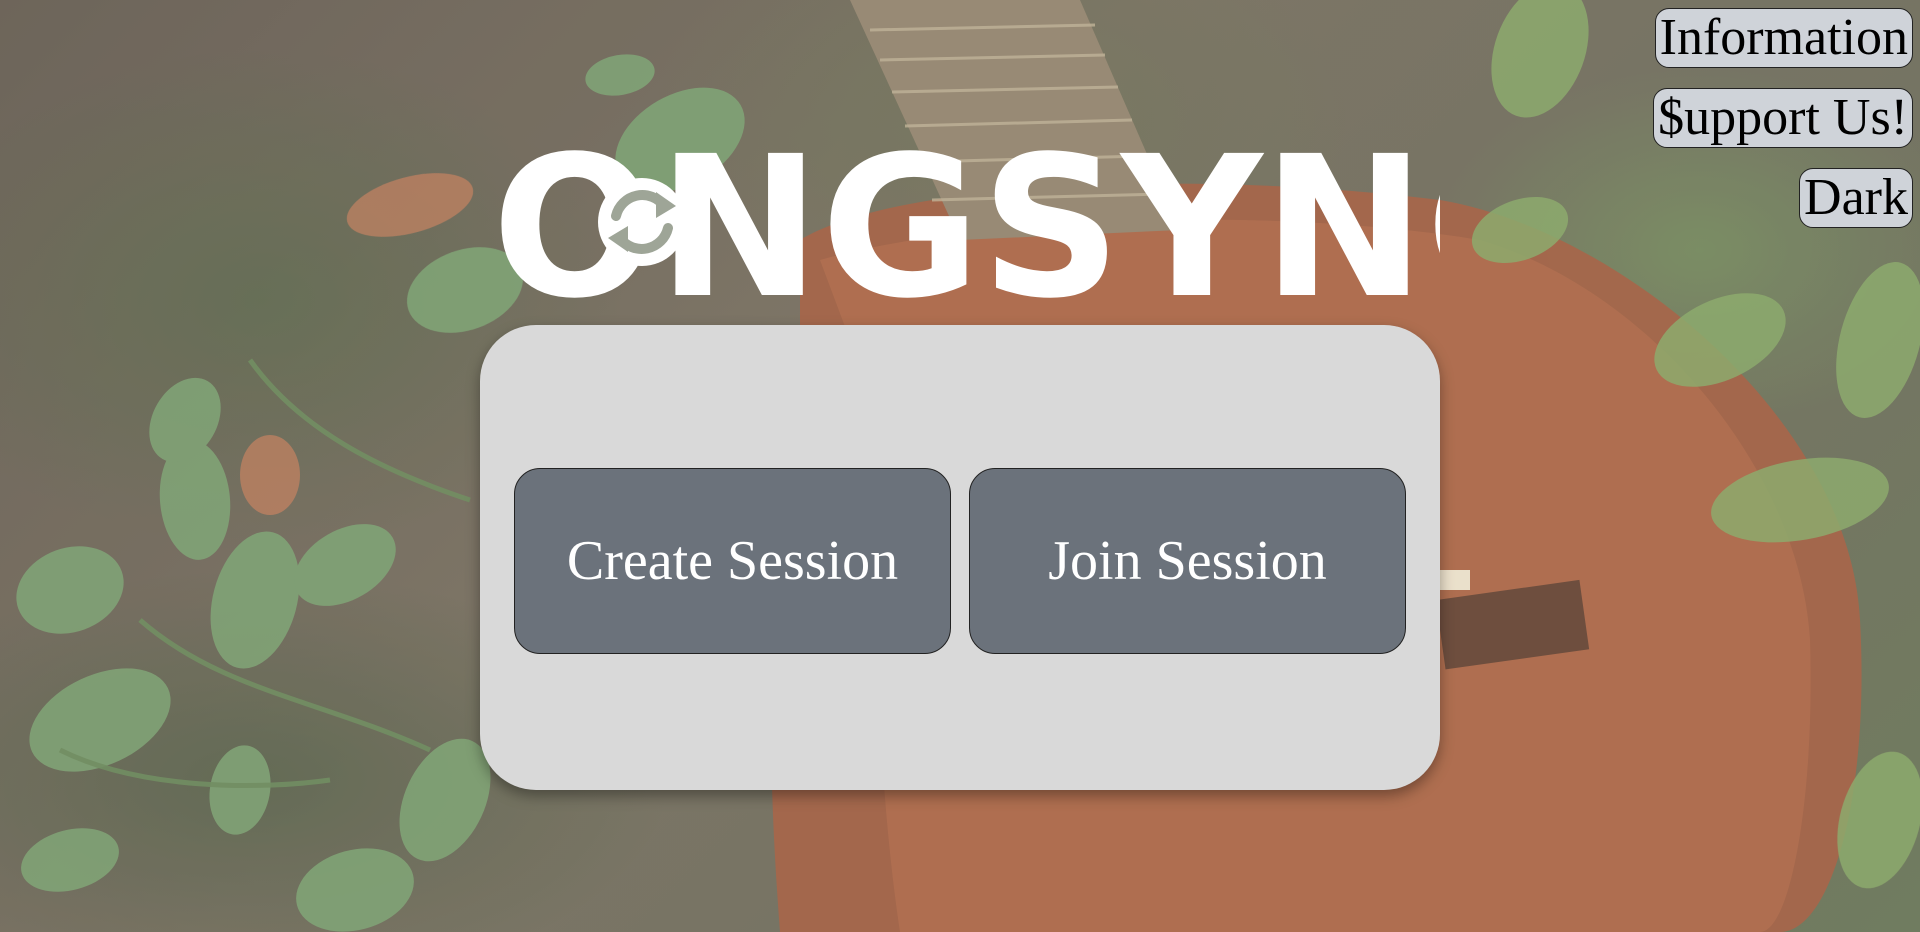 Image resolution: width=1920 pixels, height=932 pixels. Describe the element at coordinates (1856, 198) in the screenshot. I see `dark-mode-toggle: Dark` at that location.